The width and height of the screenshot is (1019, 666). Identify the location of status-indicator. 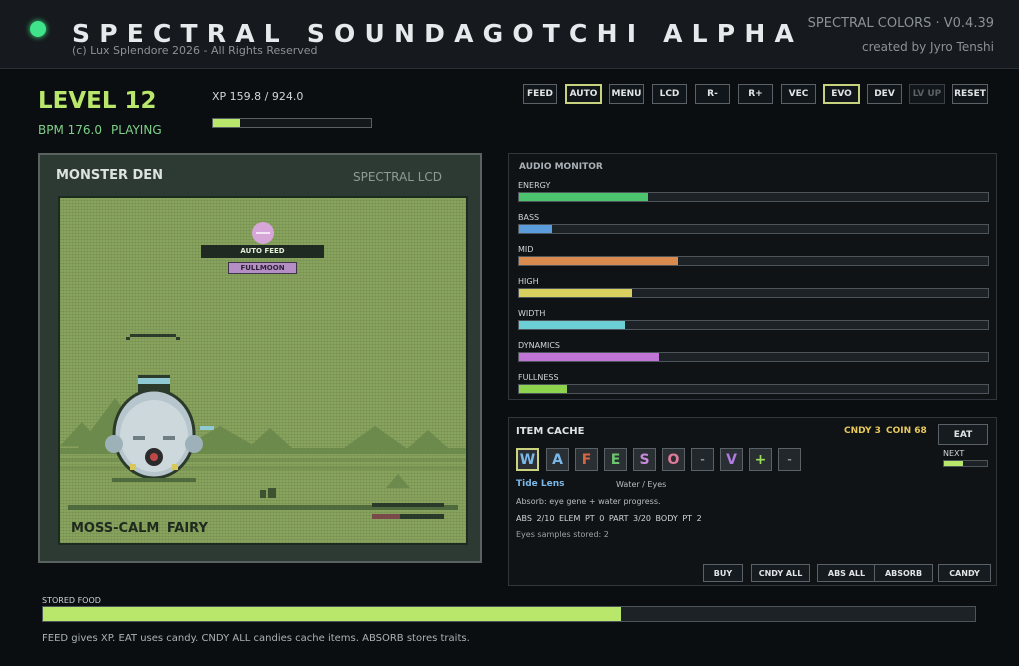
(38, 29).